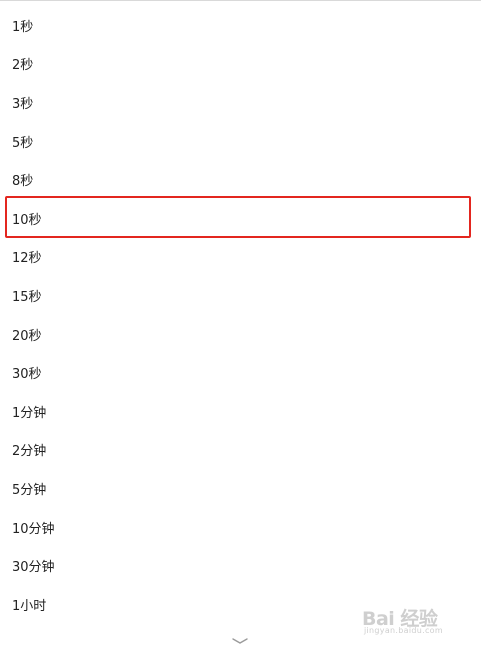 The height and width of the screenshot is (655, 481). Describe the element at coordinates (240, 257) in the screenshot. I see `option-12-seconds: 12秒` at that location.